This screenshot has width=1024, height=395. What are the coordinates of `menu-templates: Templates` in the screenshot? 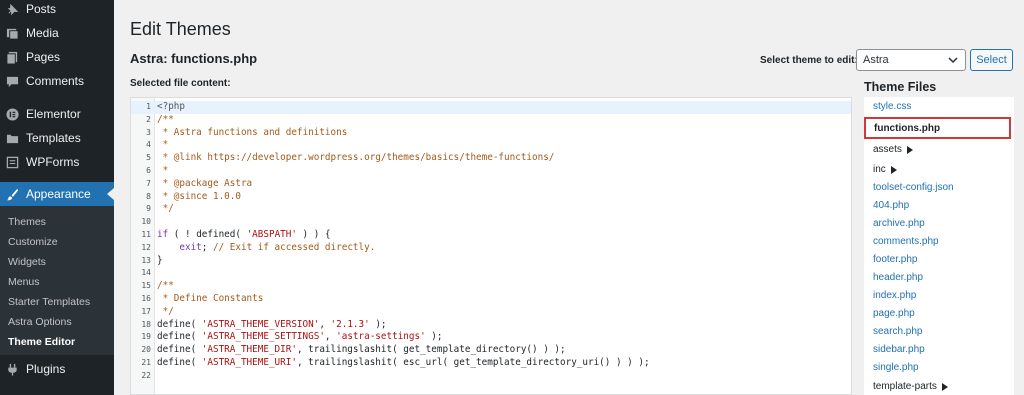 It's located at (57, 138).